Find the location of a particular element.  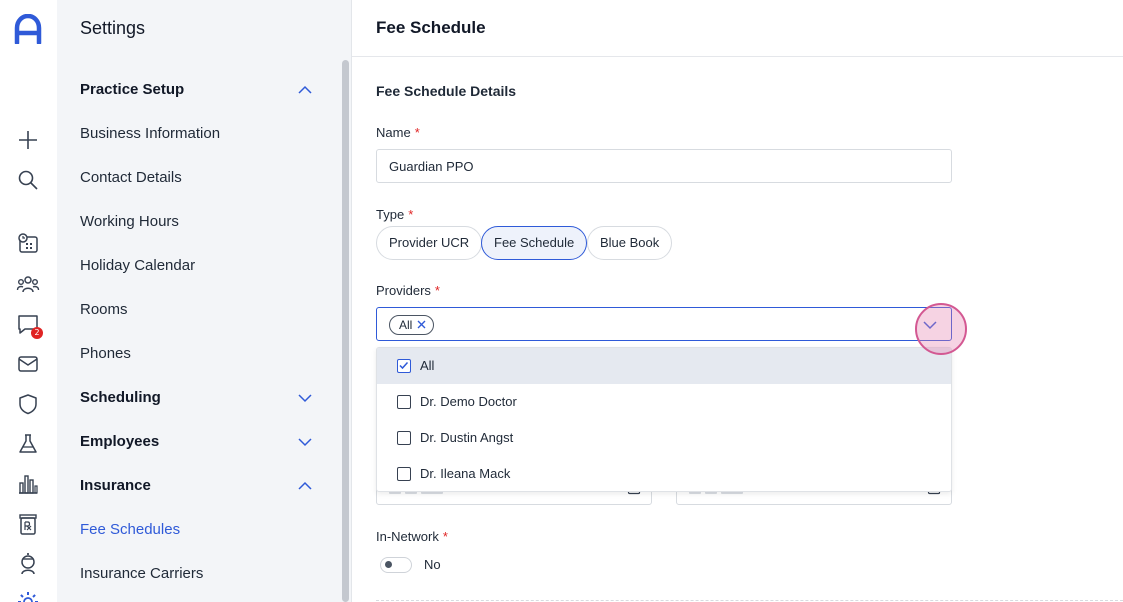

providers-multiselect: All is located at coordinates (664, 324).